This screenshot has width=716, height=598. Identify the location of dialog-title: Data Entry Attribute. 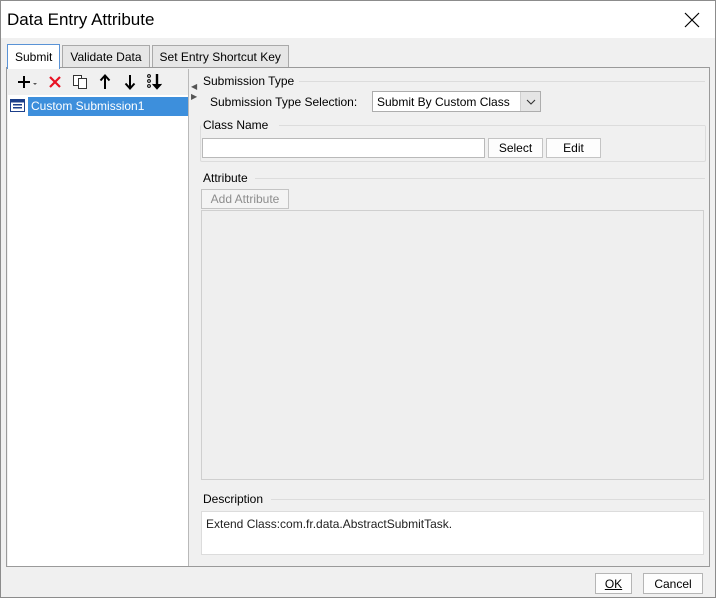
(81, 19).